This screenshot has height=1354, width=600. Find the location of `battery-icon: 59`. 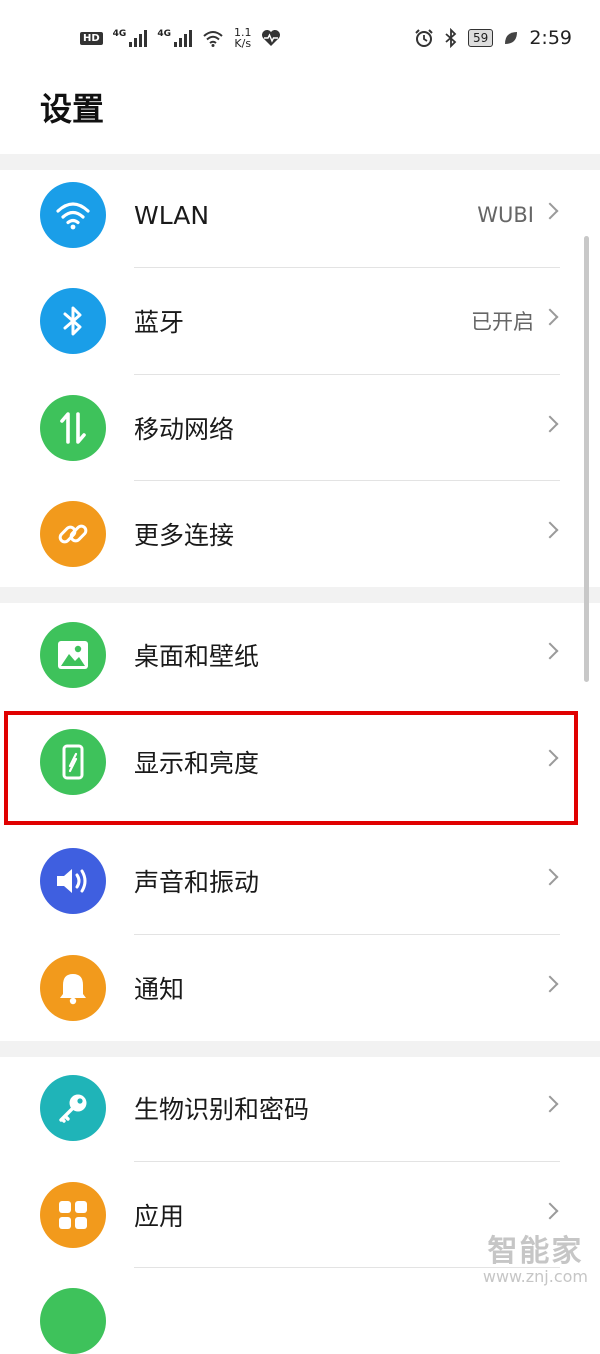

battery-icon: 59 is located at coordinates (481, 38).